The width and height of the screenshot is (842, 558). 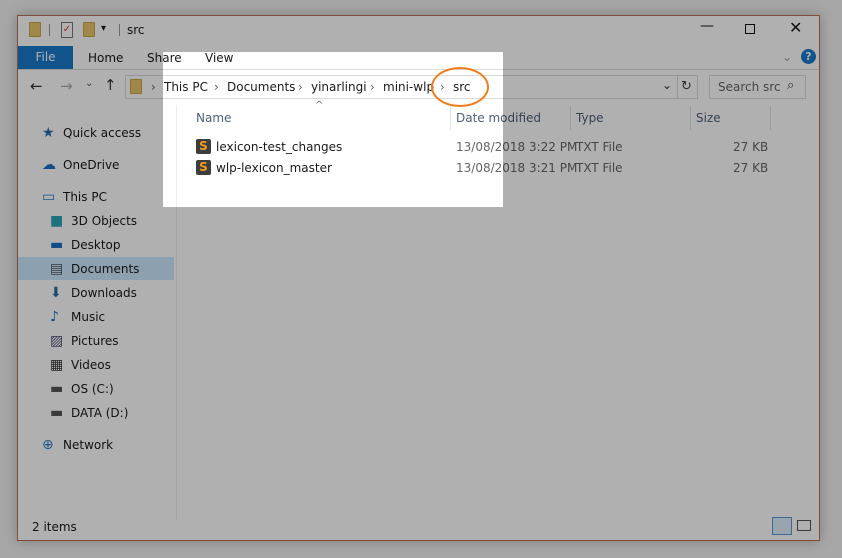 What do you see at coordinates (102, 133) in the screenshot?
I see `sidebar-item-label: Quick access` at bounding box center [102, 133].